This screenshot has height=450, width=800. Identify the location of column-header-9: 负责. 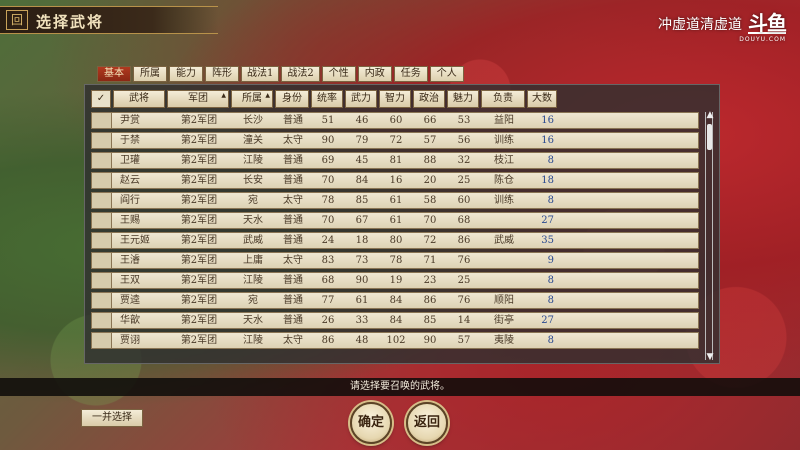
(503, 99).